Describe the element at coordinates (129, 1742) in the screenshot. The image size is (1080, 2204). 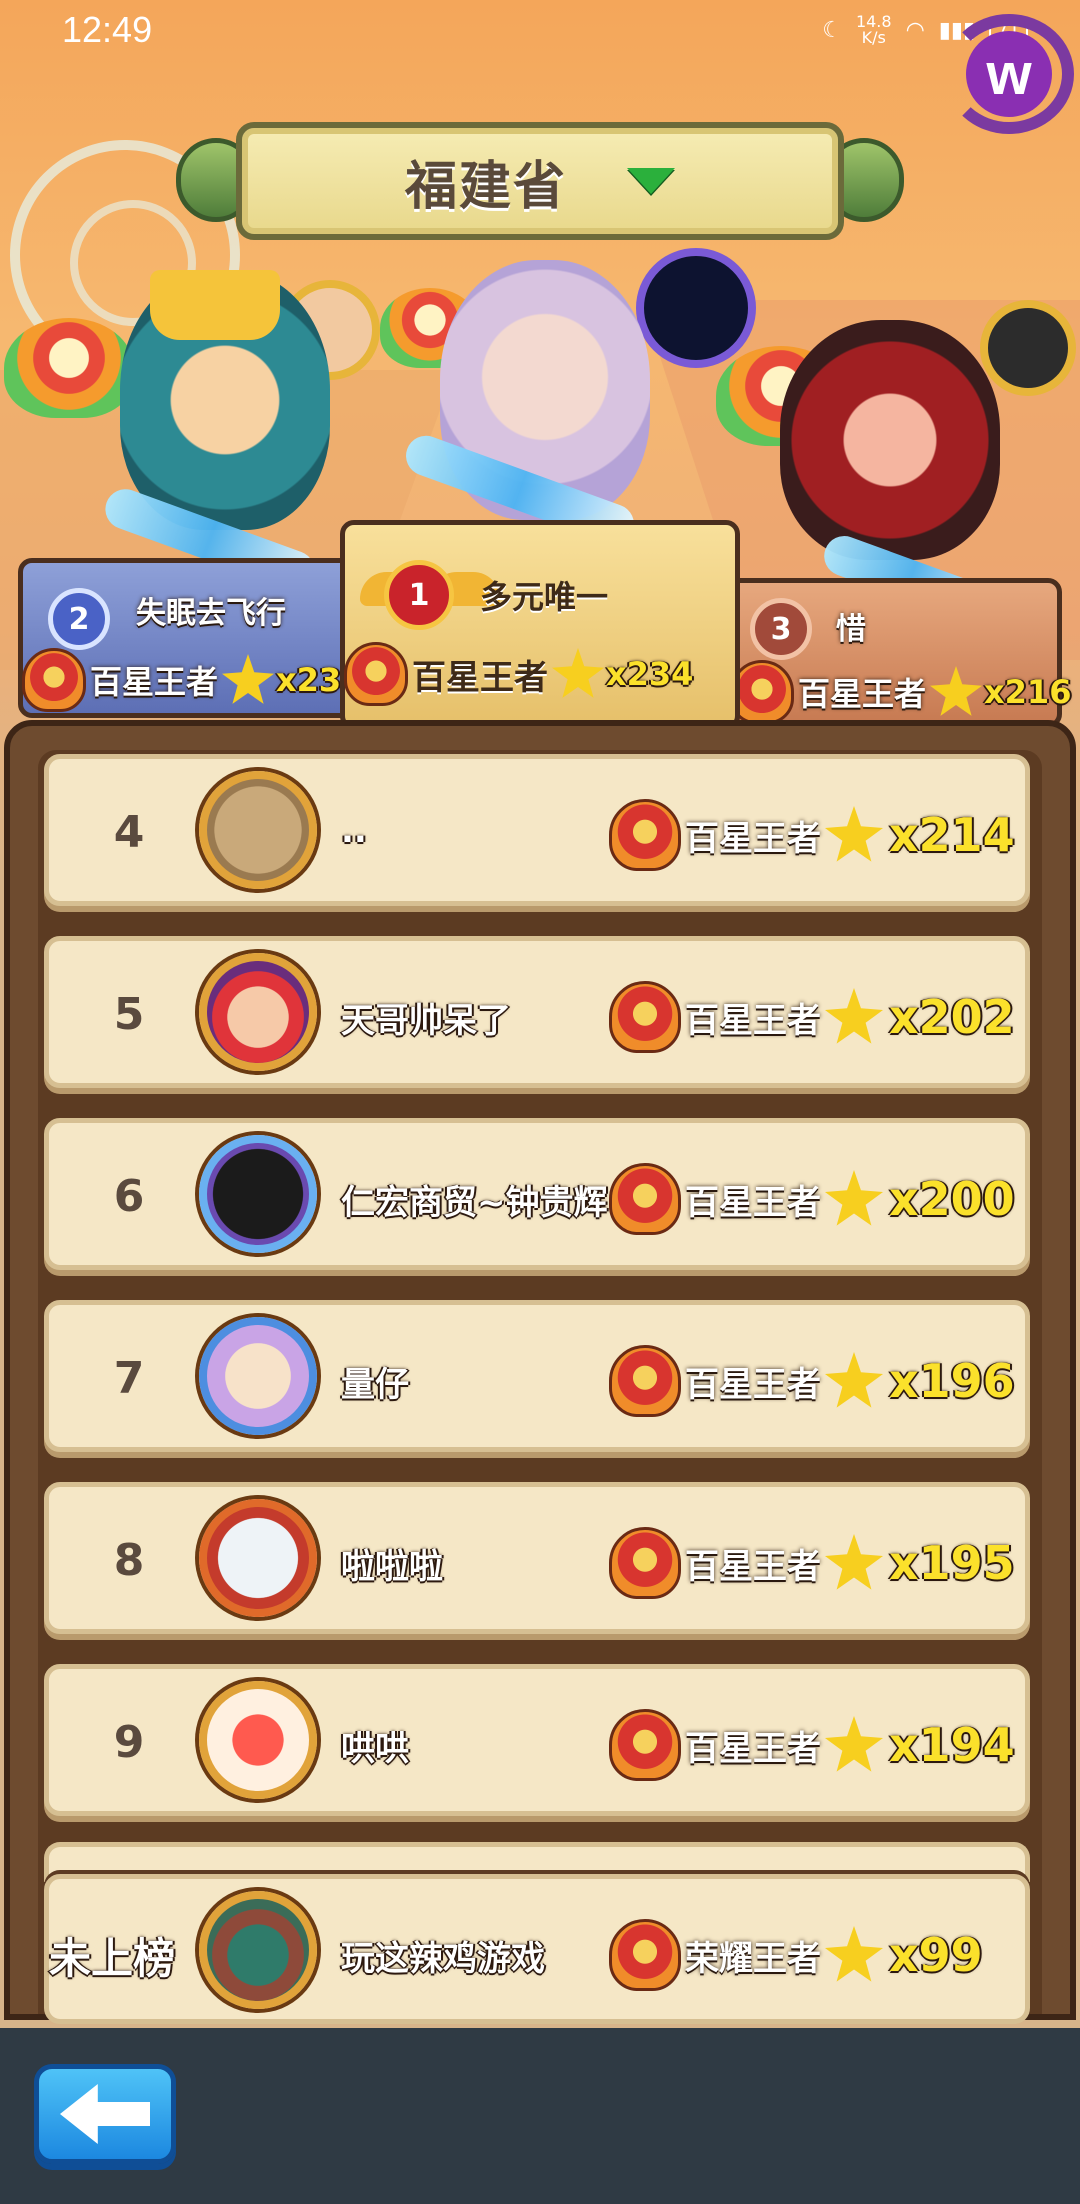
I see `row-rank: 9` at that location.